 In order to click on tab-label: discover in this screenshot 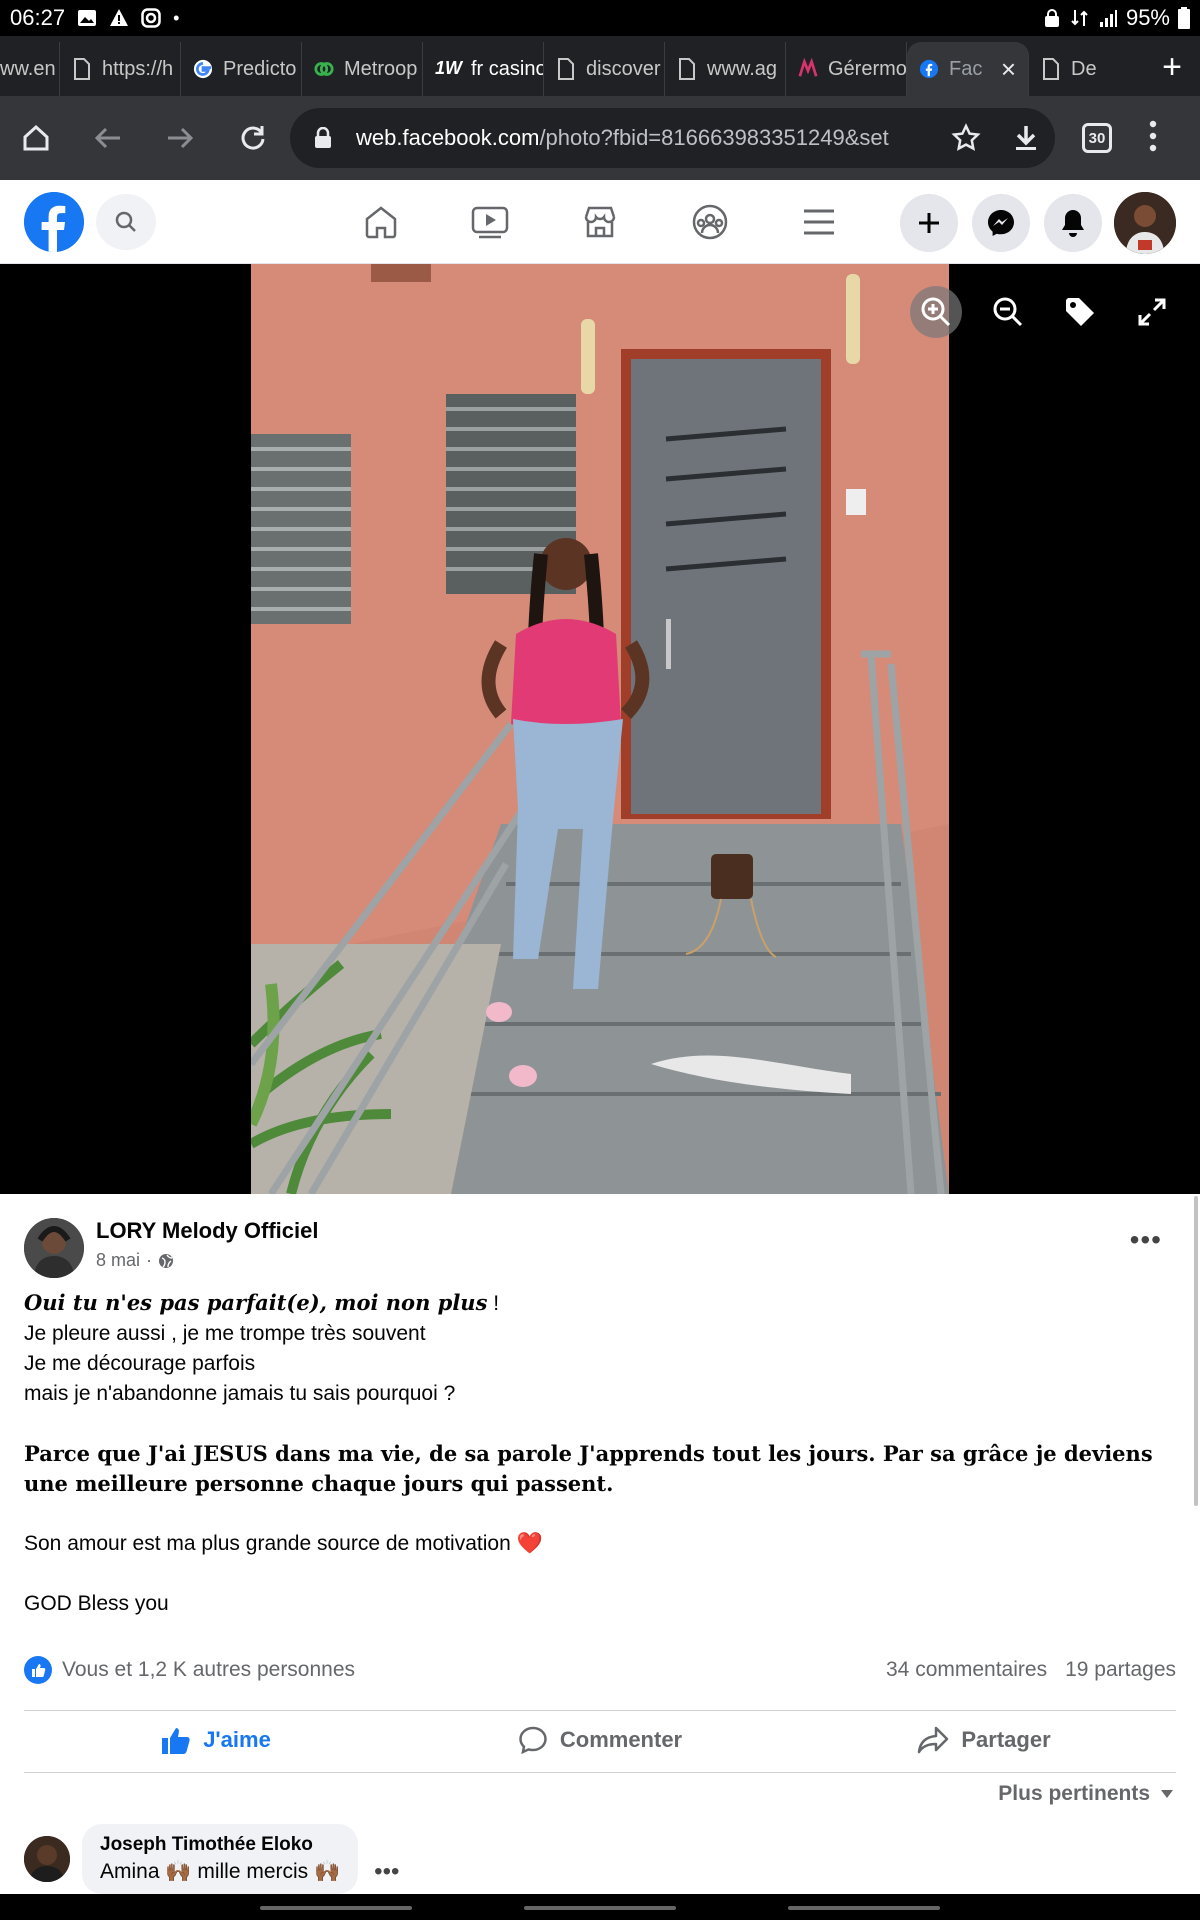, I will do `click(623, 68)`.